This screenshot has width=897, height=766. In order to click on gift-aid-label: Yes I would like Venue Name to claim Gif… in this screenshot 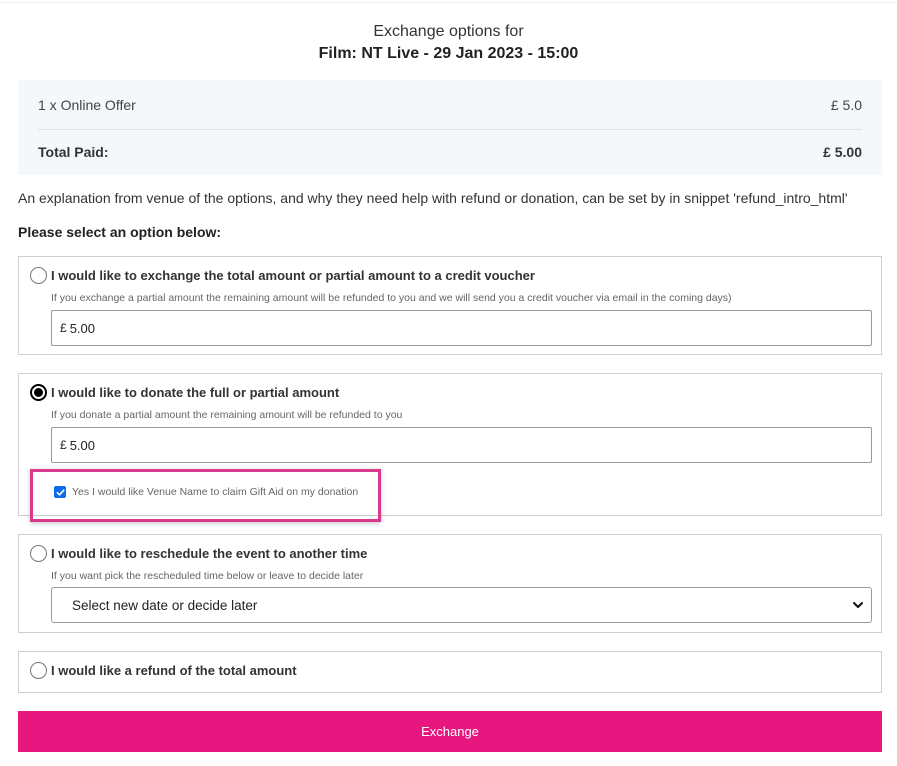, I will do `click(215, 492)`.